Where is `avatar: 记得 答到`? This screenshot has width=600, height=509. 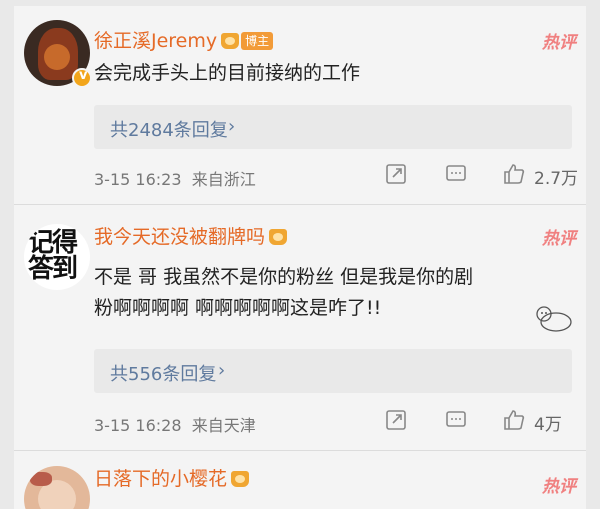 avatar: 记得 答到 is located at coordinates (57, 257).